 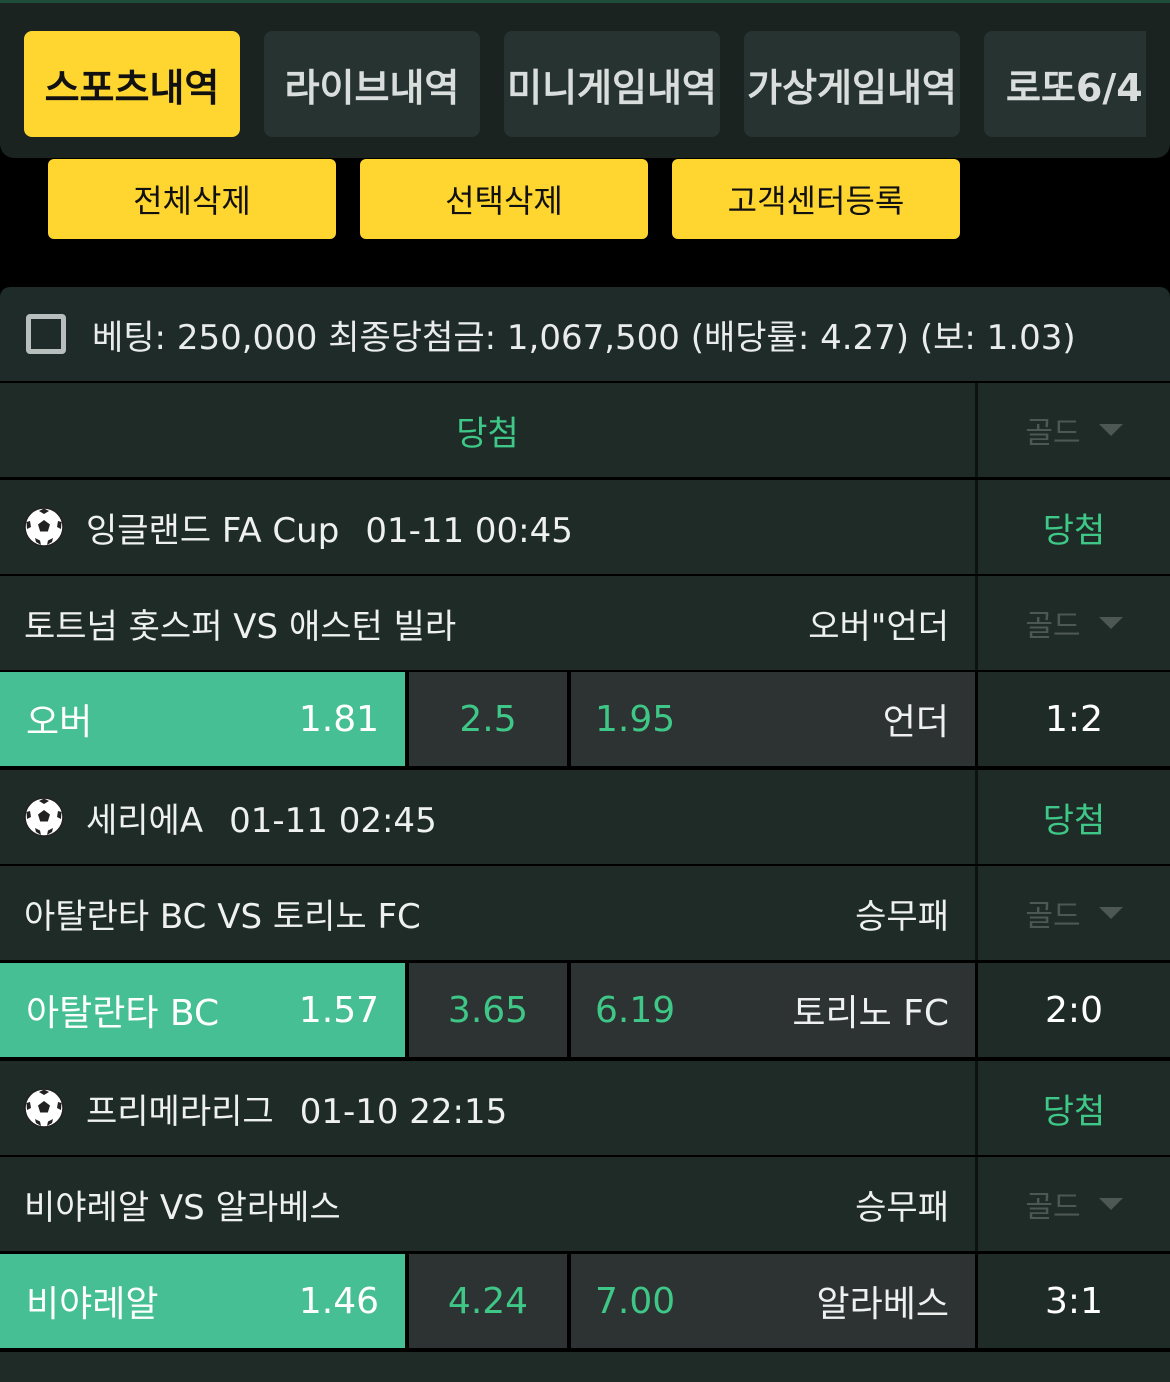 What do you see at coordinates (92, 1304) in the screenshot?
I see `home-label: 비야레알` at bounding box center [92, 1304].